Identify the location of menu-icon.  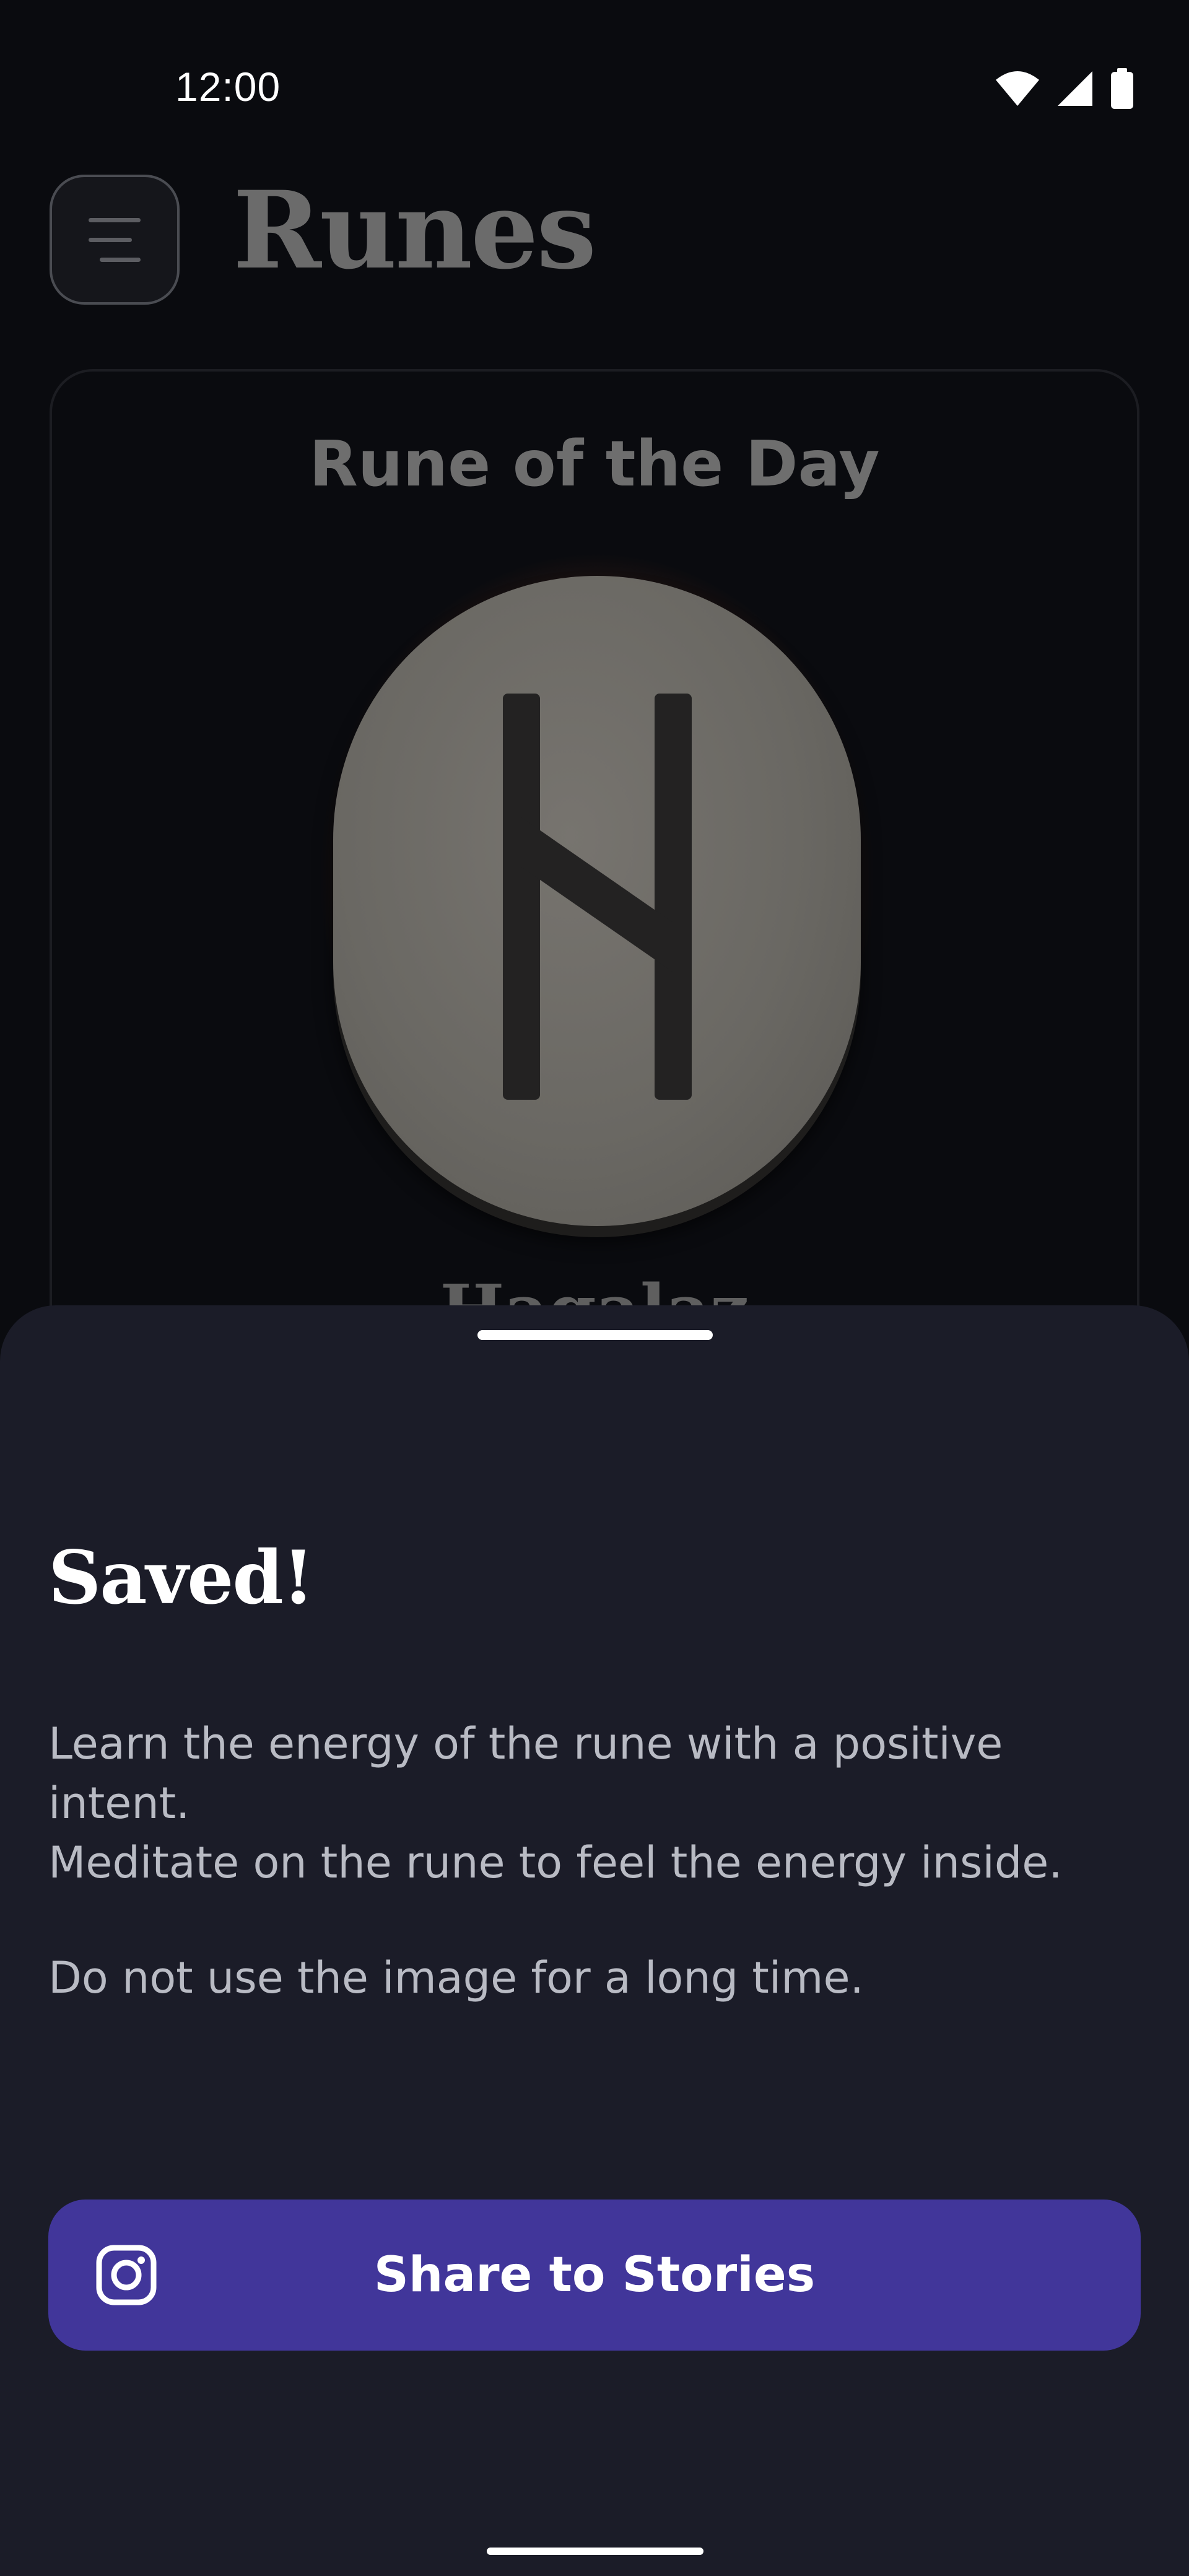
(115, 240).